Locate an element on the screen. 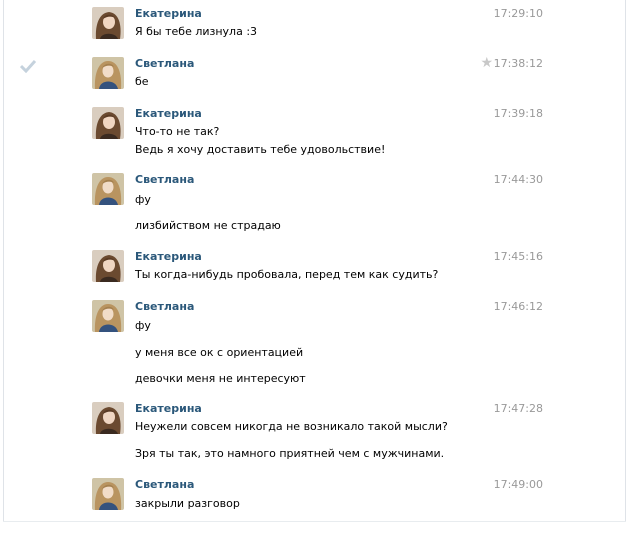 The height and width of the screenshot is (533, 631). checkmark-icon is located at coordinates (28, 66).